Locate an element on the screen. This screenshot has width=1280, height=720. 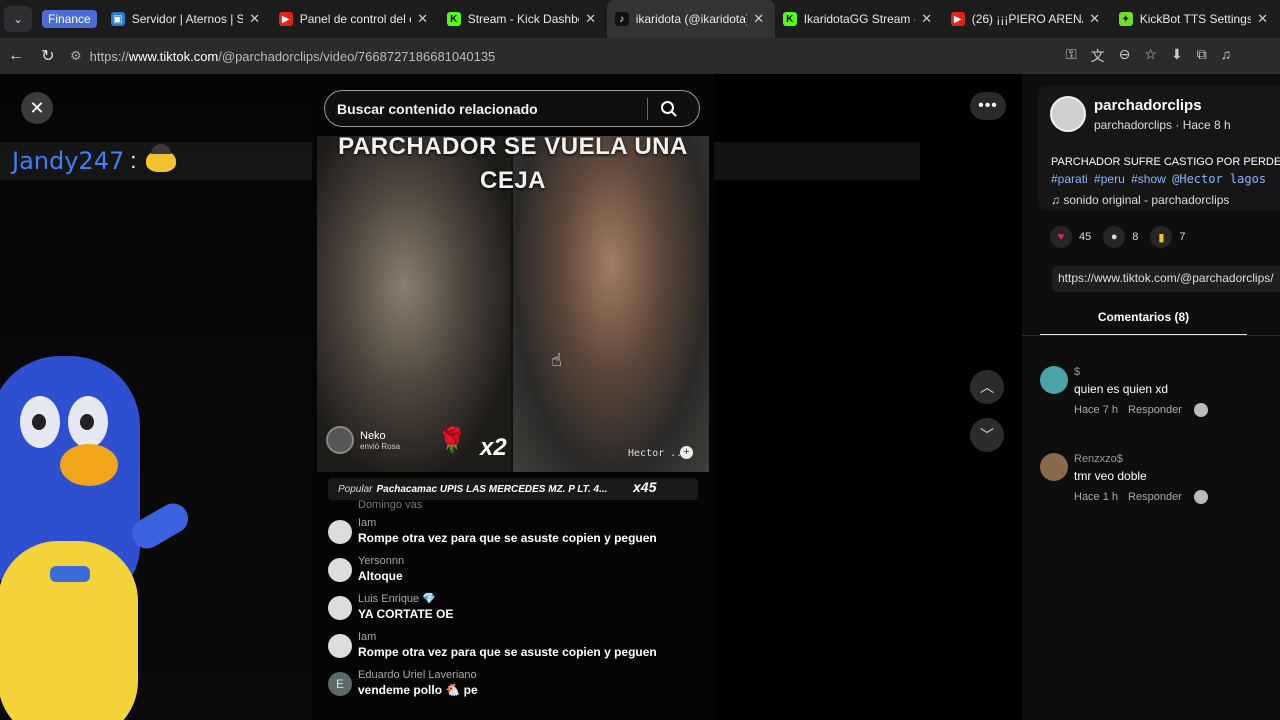
sound-link: ♫ sonido original - parchadorclips is located at coordinates (1140, 200).